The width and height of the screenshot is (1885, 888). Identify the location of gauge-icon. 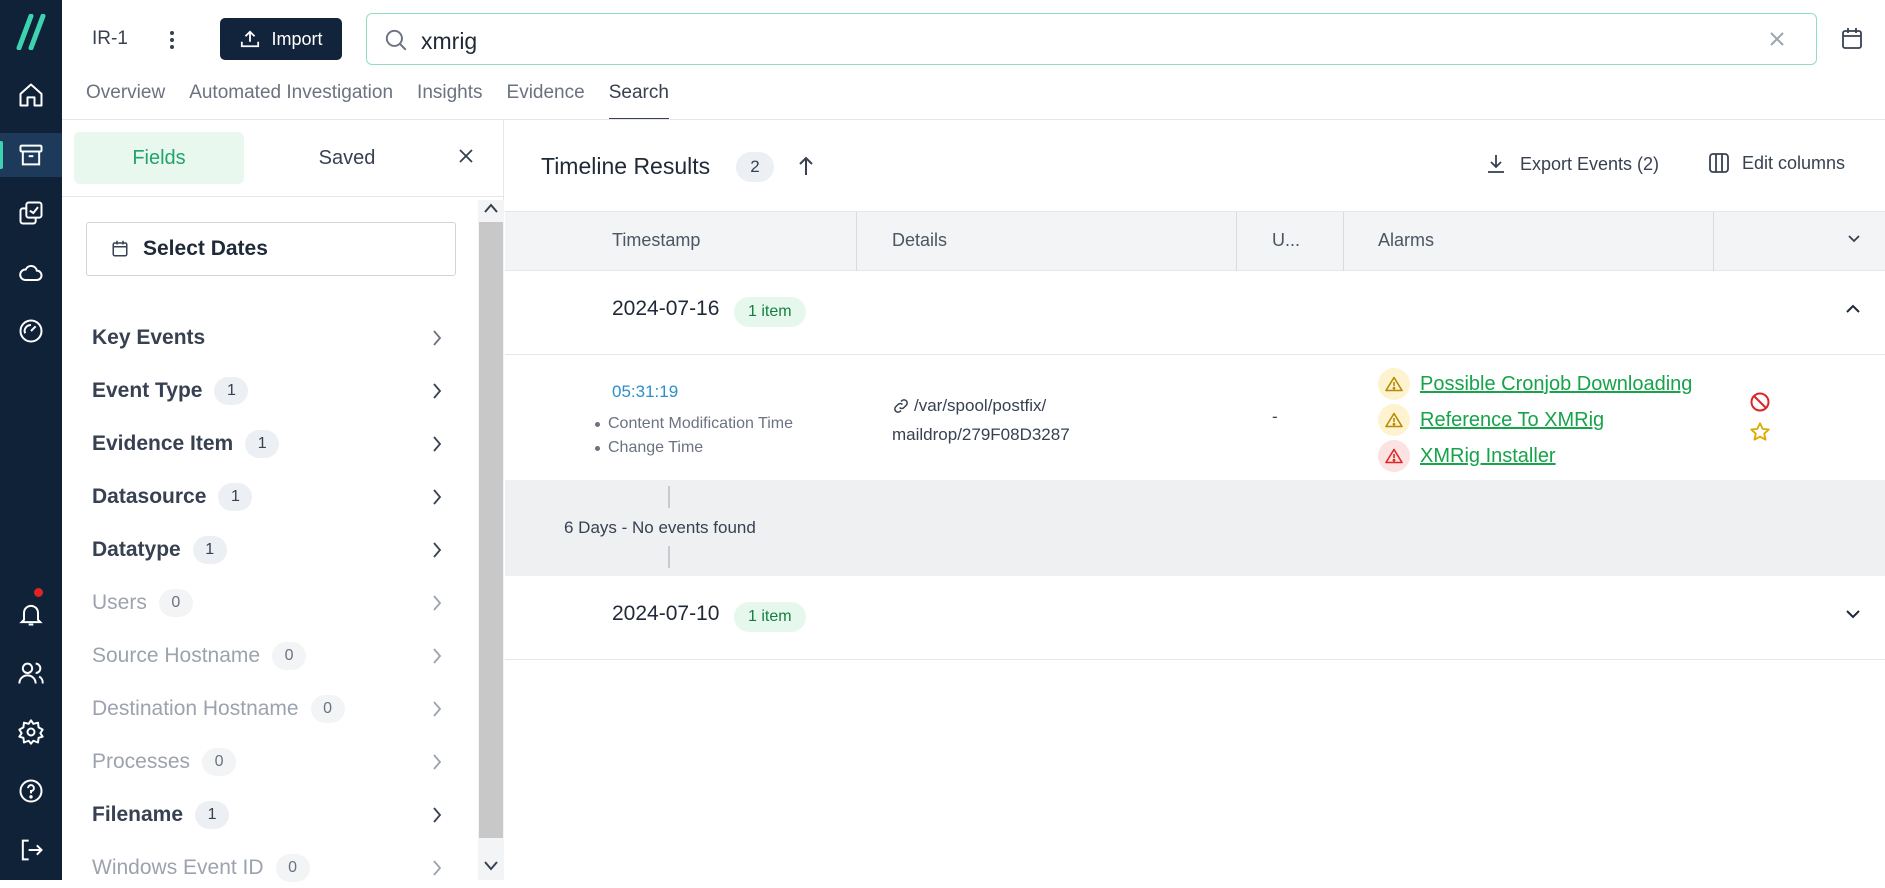
(31, 331).